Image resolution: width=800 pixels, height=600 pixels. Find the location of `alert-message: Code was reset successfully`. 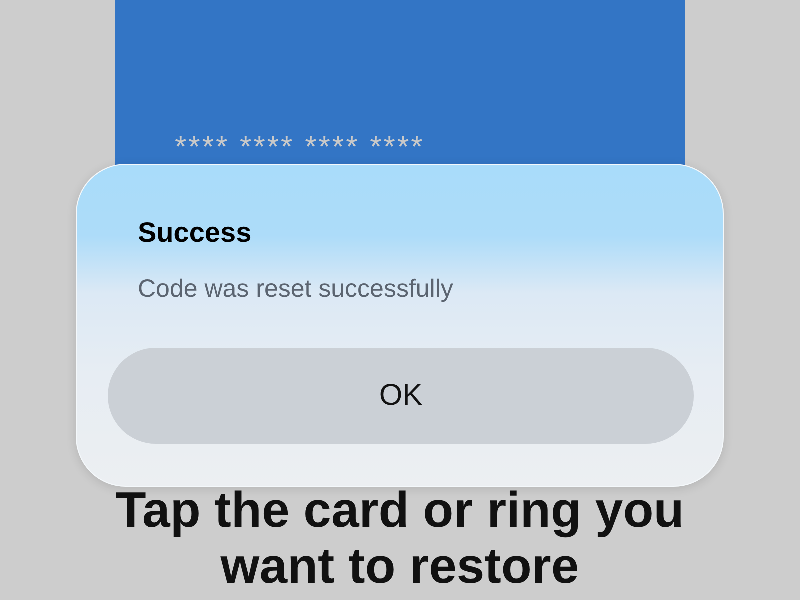

alert-message: Code was reset successfully is located at coordinates (295, 289).